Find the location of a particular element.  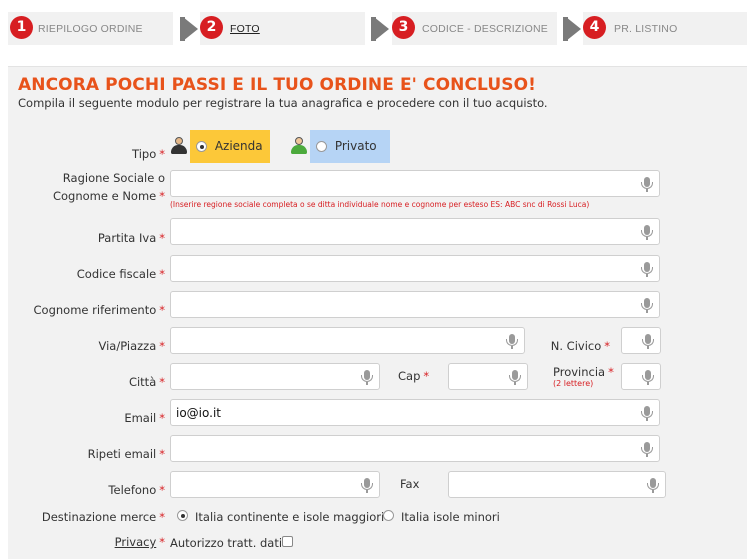

destinazione-label: Destinazione merce * is located at coordinates (103, 517).